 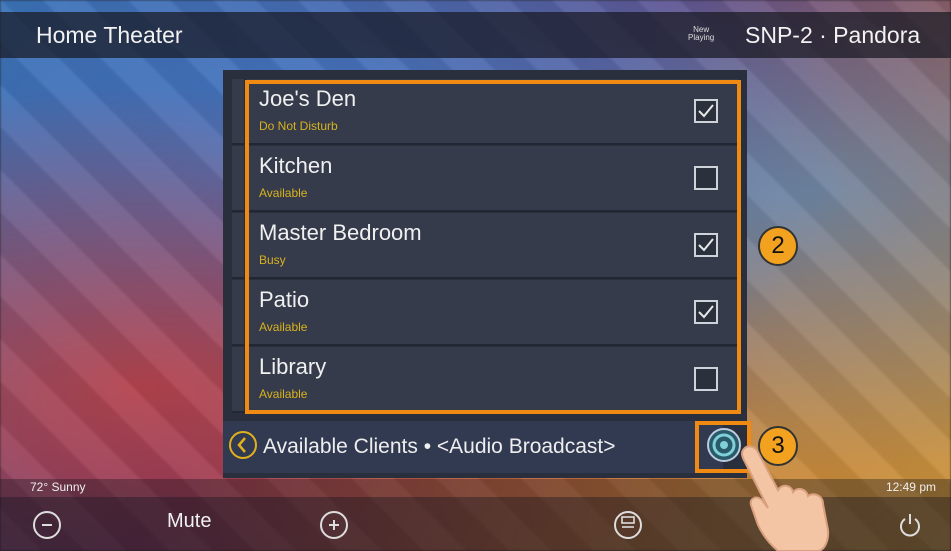 I want to click on now-playing-line-2: Playing, so click(x=701, y=37).